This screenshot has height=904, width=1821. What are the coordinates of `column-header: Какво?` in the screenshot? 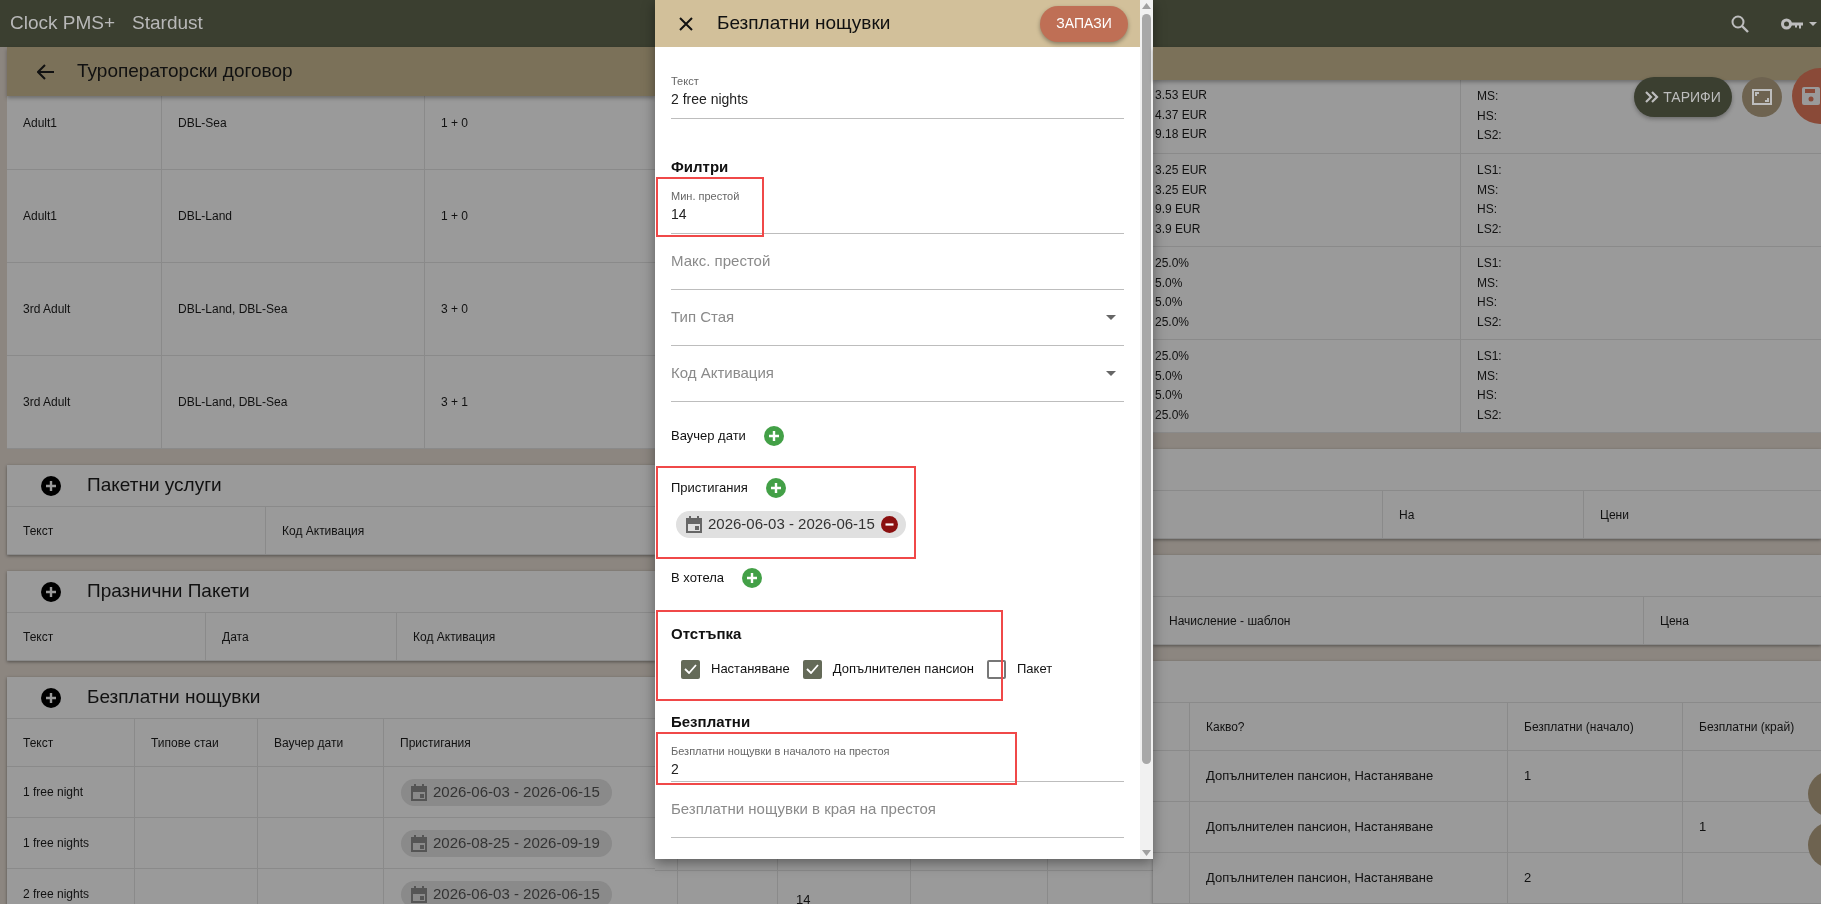 It's located at (1349, 727).